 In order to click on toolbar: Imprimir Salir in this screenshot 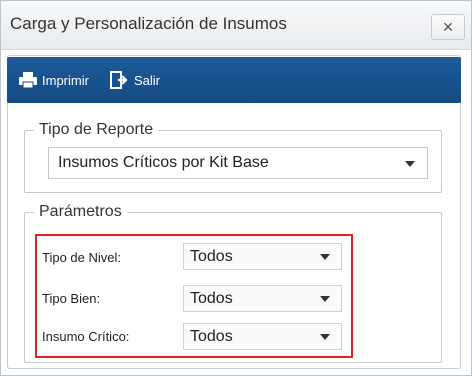, I will do `click(234, 80)`.